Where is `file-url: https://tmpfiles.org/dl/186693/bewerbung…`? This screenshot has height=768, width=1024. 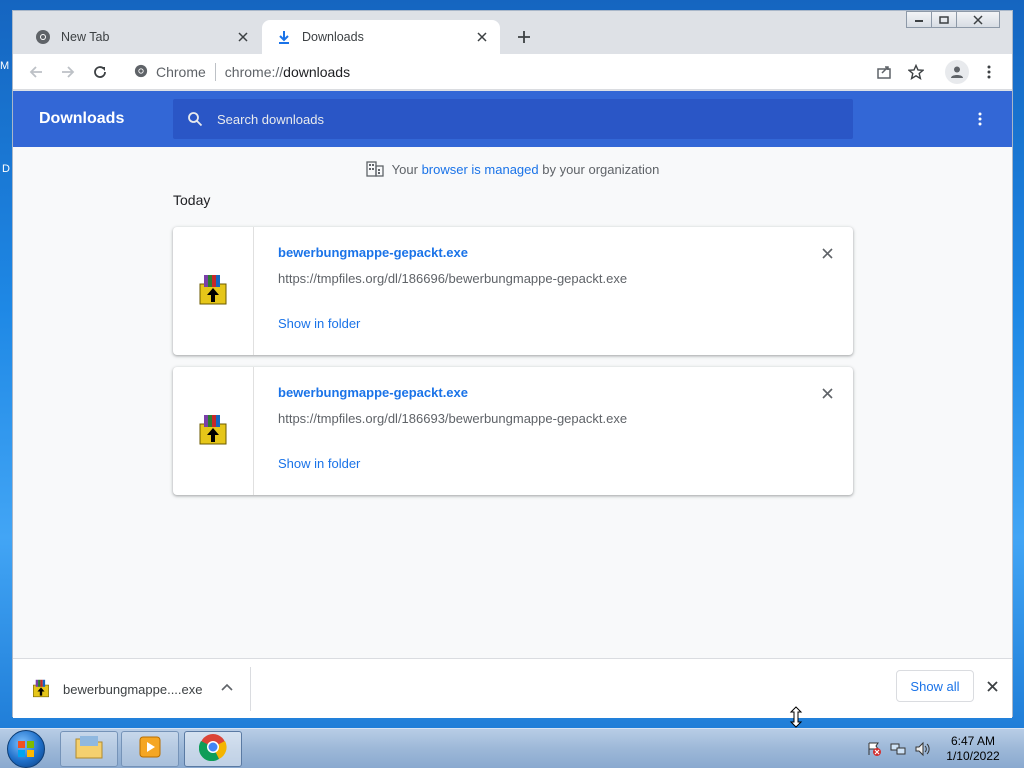 file-url: https://tmpfiles.org/dl/186693/bewerbung… is located at coordinates (453, 418).